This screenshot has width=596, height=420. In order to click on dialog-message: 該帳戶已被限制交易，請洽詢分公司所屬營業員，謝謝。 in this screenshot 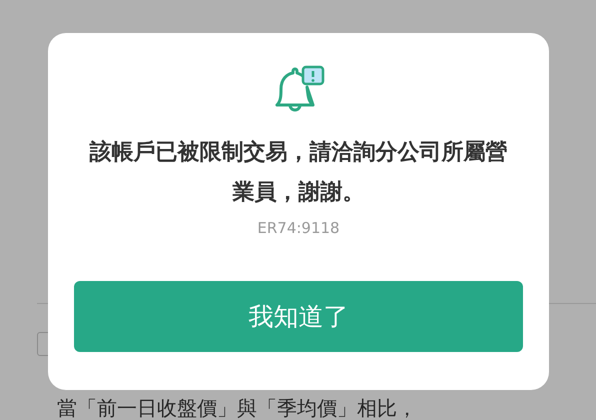, I will do `click(298, 172)`.